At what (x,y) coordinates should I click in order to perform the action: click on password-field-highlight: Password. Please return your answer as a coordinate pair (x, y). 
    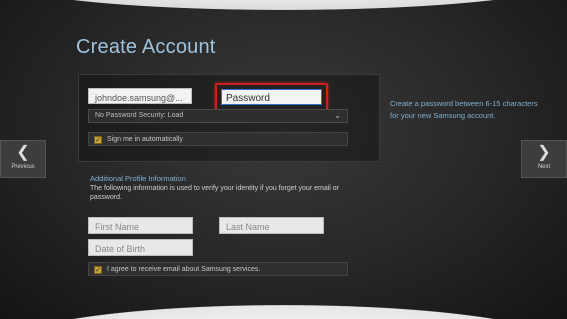
    Looking at the image, I should click on (271, 97).